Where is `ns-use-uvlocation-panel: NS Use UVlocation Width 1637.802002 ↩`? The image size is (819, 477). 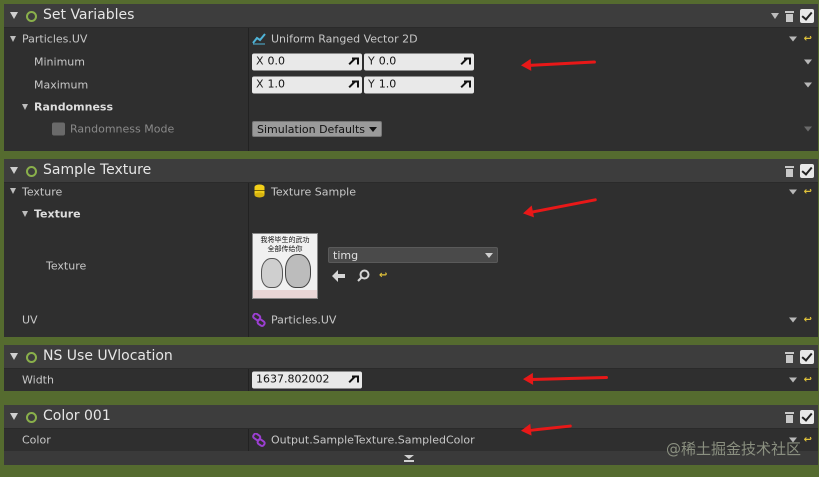
ns-use-uvlocation-panel: NS Use UVlocation Width 1637.802002 ↩ is located at coordinates (411, 368).